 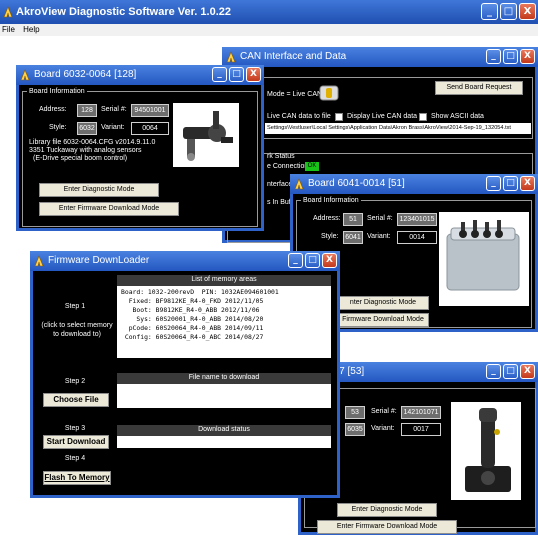 I want to click on board3-variant-value: 0017, so click(x=421, y=429).